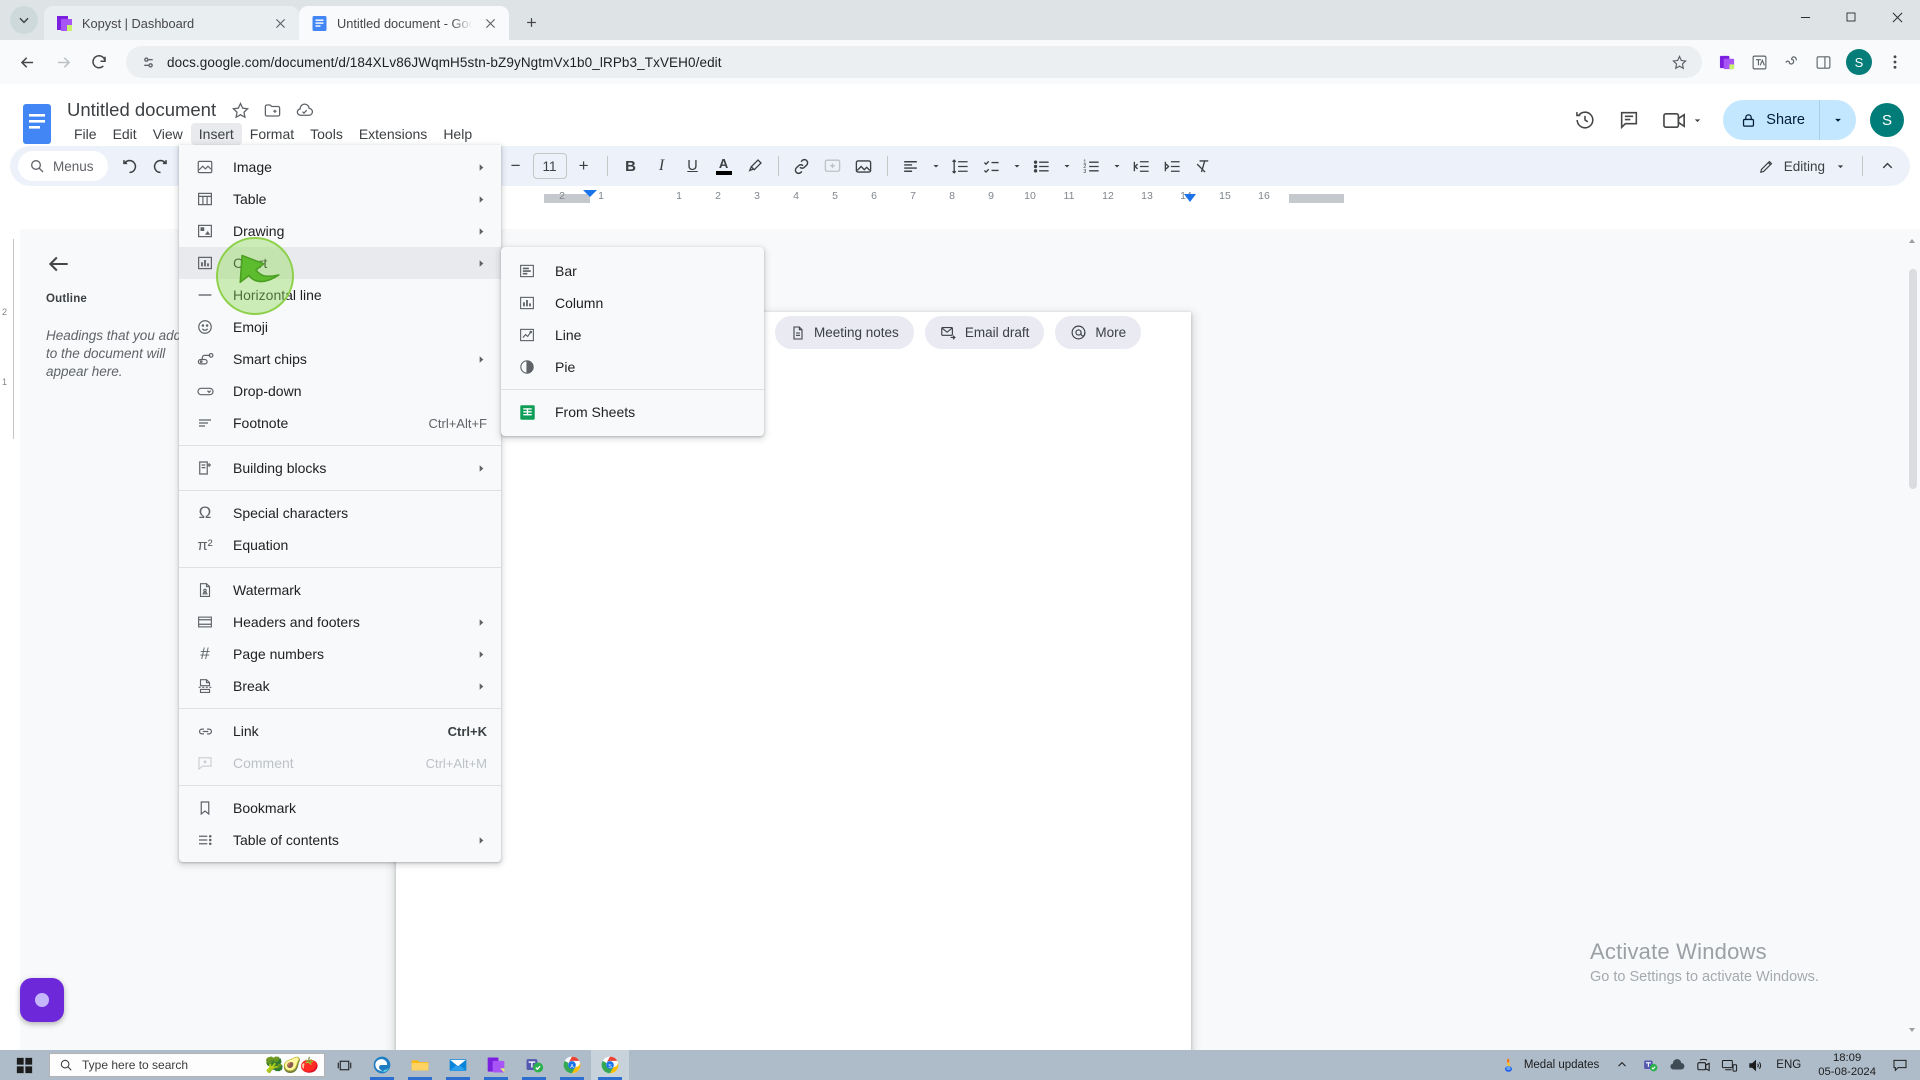  I want to click on edge-icon, so click(382, 1065).